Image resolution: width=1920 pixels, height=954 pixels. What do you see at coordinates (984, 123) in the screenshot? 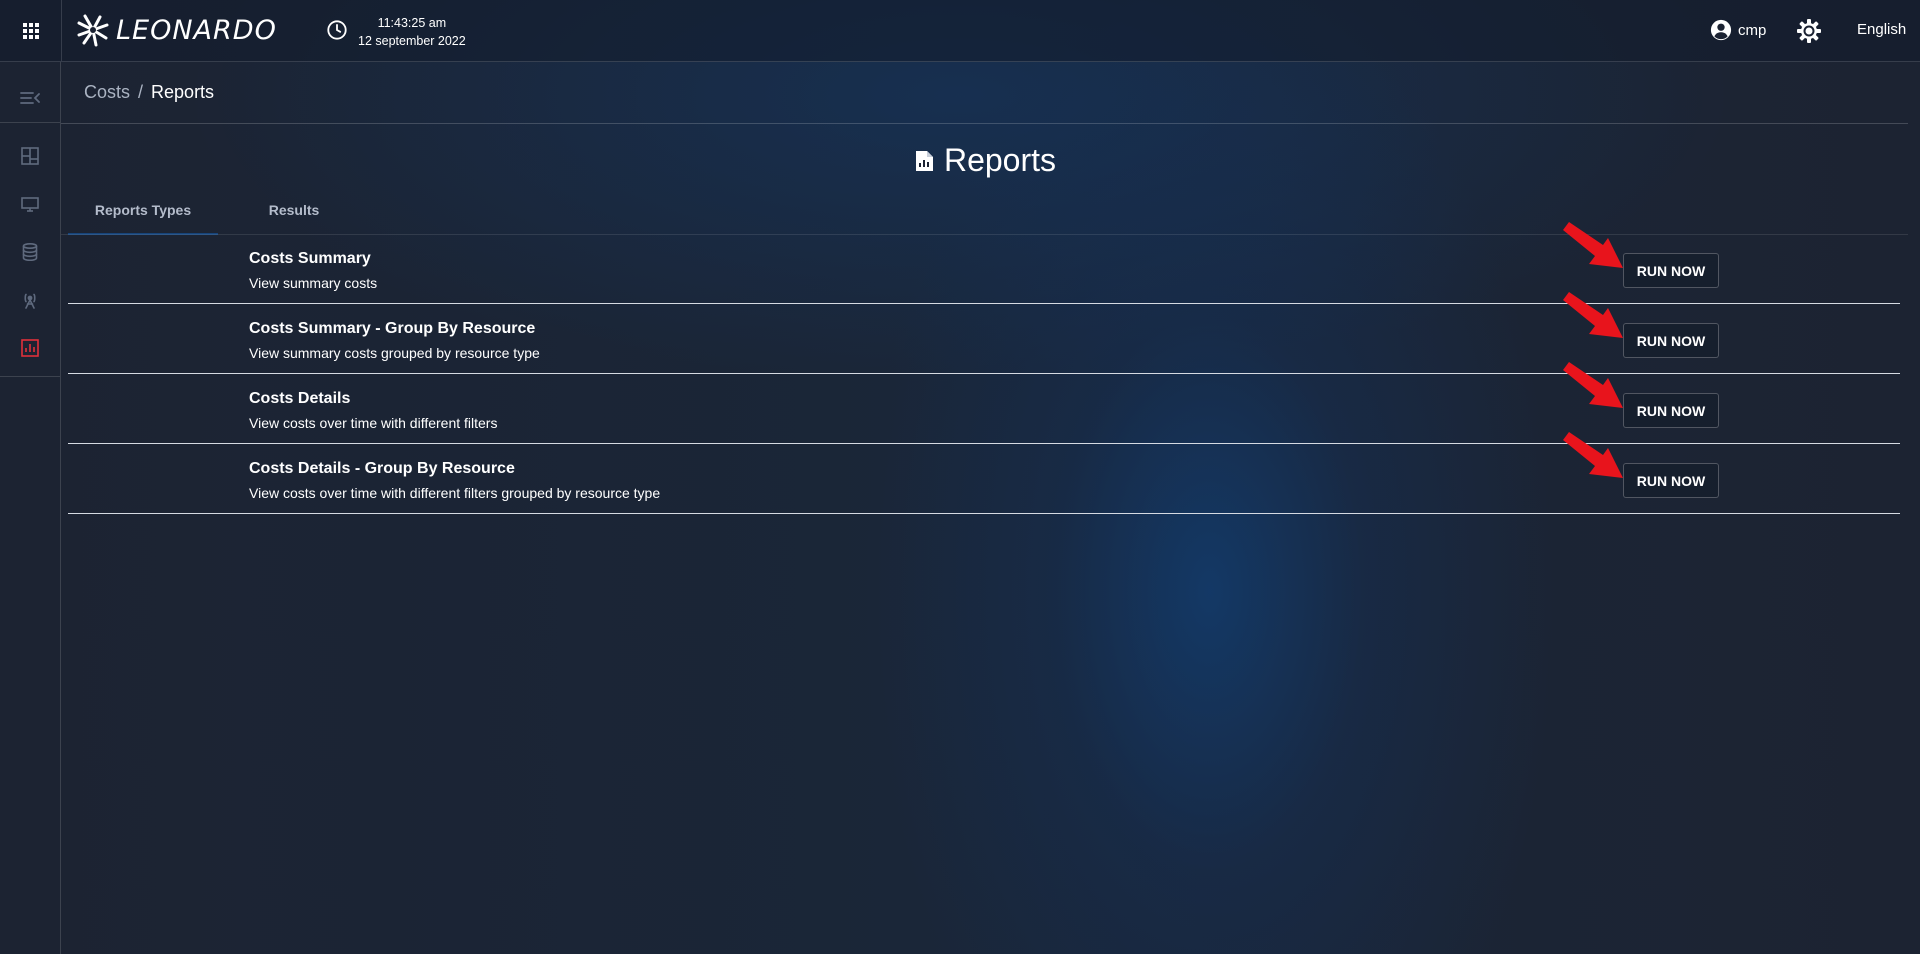
I see `breadcrumb-divider` at bounding box center [984, 123].